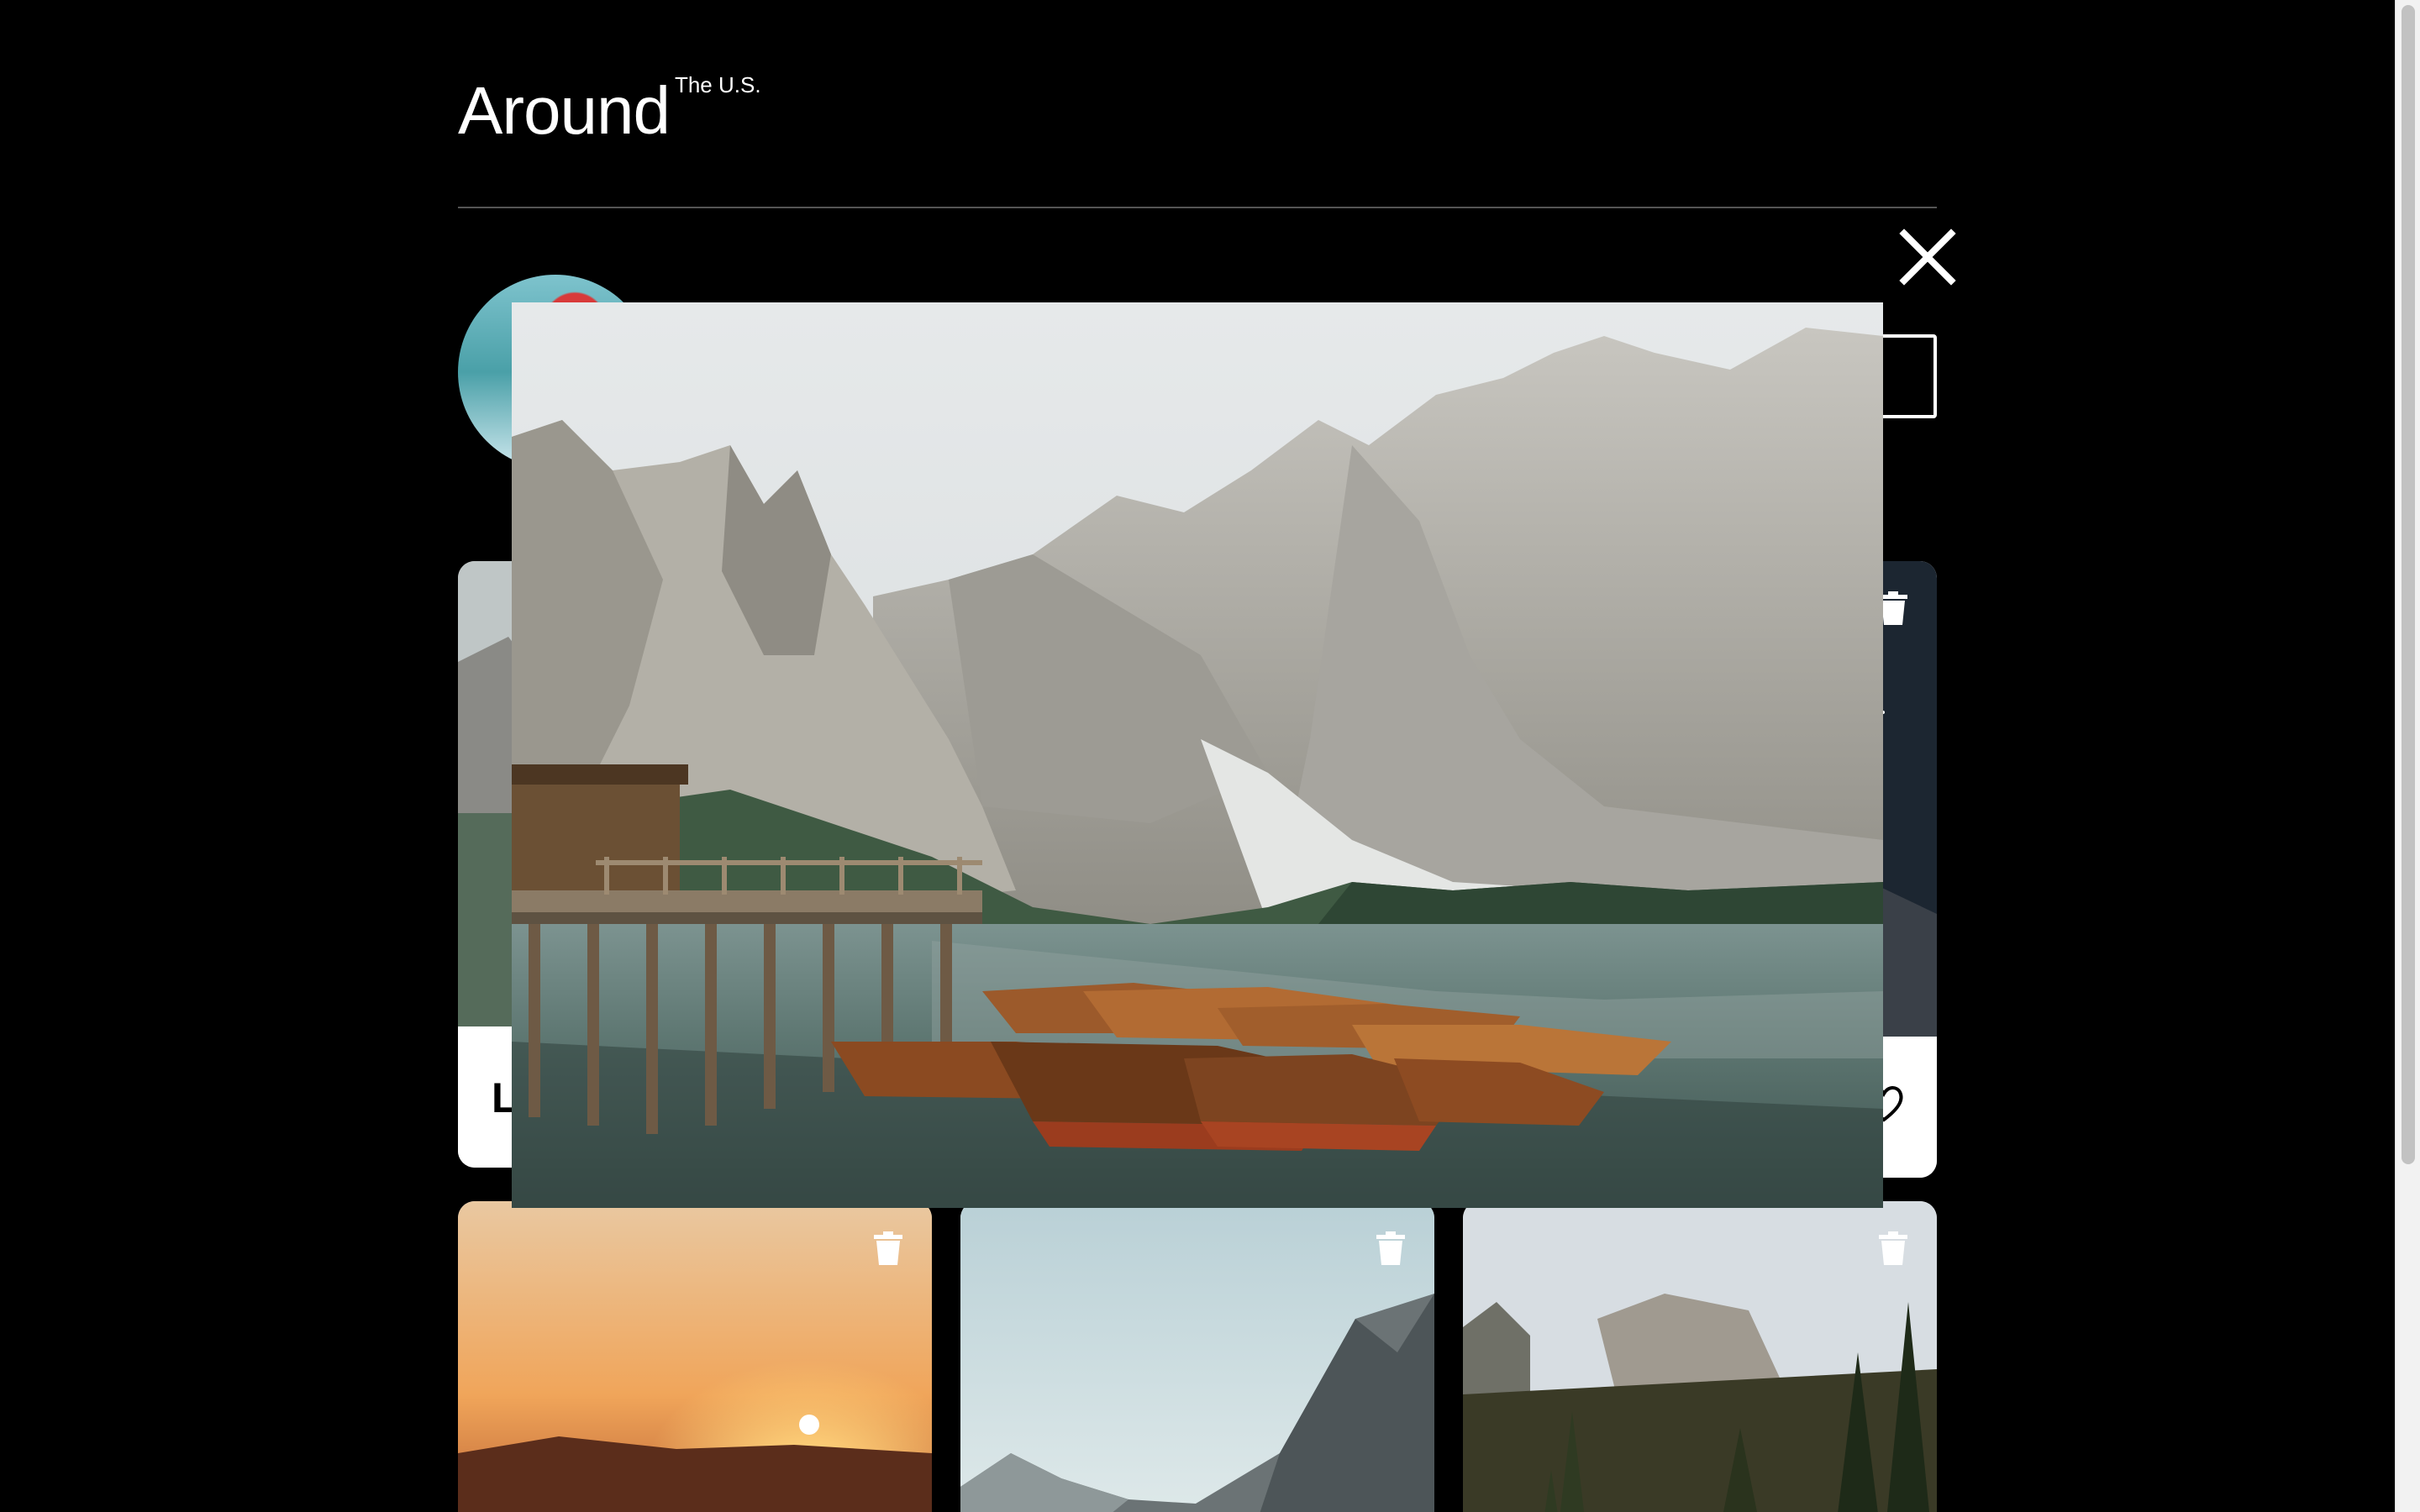  I want to click on scrollbar-thumb, so click(2408, 584).